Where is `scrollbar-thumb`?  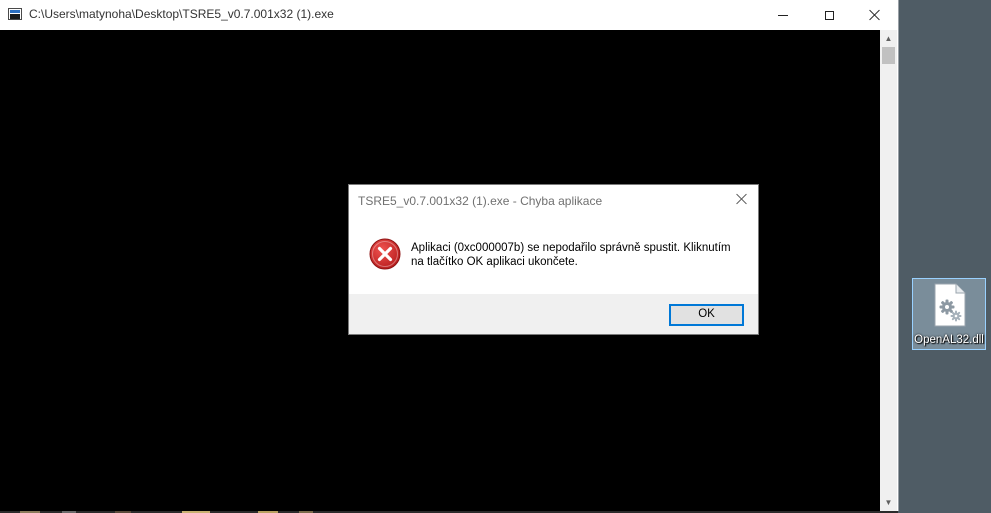
scrollbar-thumb is located at coordinates (888, 55).